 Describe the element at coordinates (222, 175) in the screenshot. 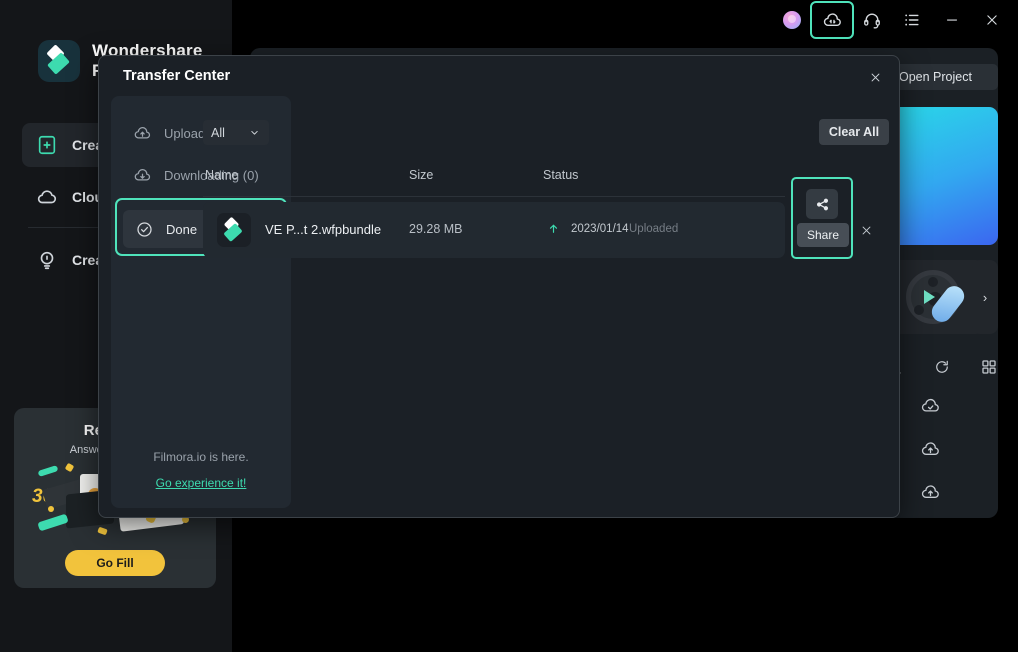

I see `column-header-name: Name` at that location.